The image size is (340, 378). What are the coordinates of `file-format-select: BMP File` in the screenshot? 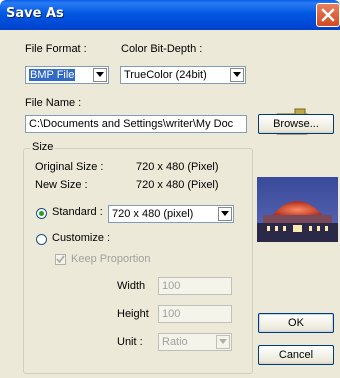 It's located at (67, 75).